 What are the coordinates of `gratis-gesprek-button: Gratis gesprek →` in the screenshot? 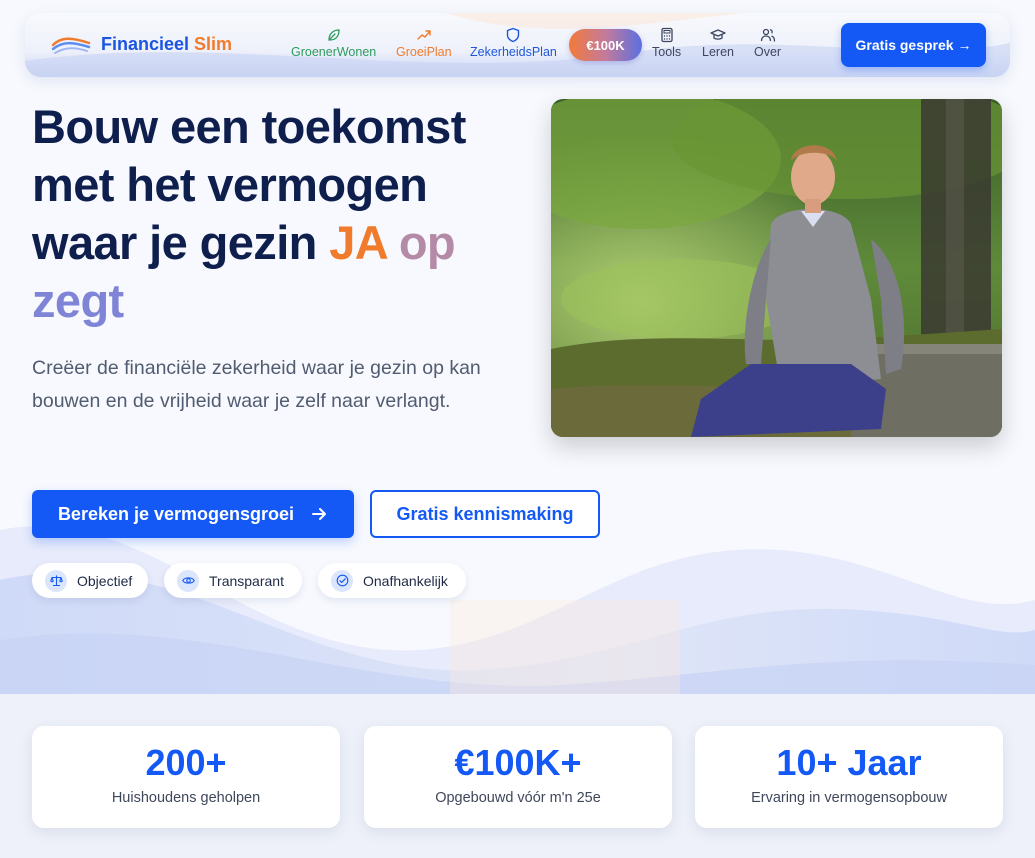 It's located at (913, 45).